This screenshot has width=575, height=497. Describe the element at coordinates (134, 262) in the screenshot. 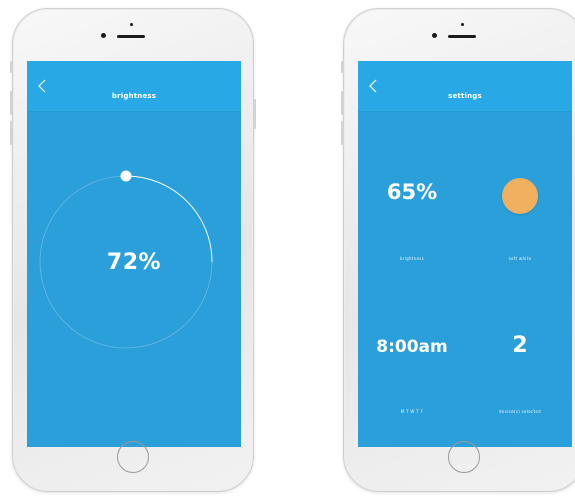

I see `brightness-percent: 72%` at that location.